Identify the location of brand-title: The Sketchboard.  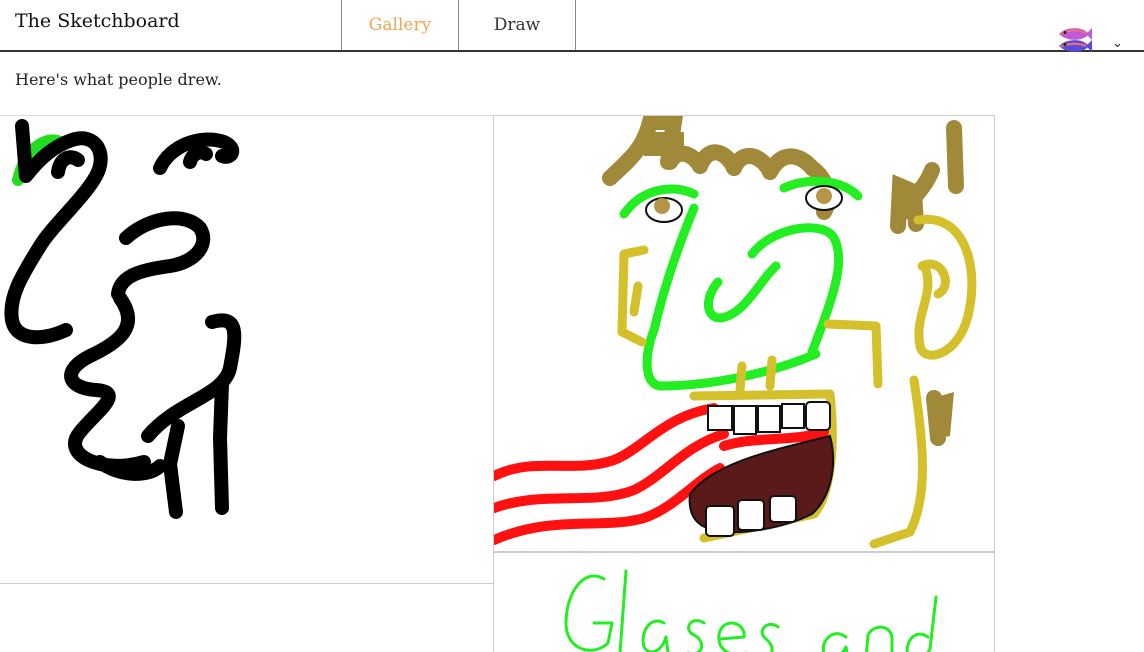
(97, 21).